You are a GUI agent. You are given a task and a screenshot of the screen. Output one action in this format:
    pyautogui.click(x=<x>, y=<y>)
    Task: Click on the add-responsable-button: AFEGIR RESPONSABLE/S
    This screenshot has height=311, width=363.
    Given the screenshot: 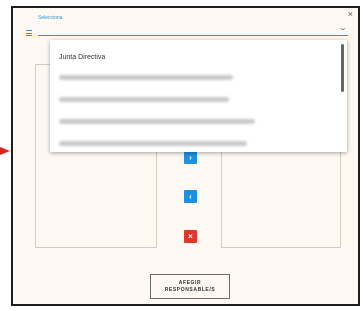 What is the action you would take?
    pyautogui.click(x=190, y=286)
    